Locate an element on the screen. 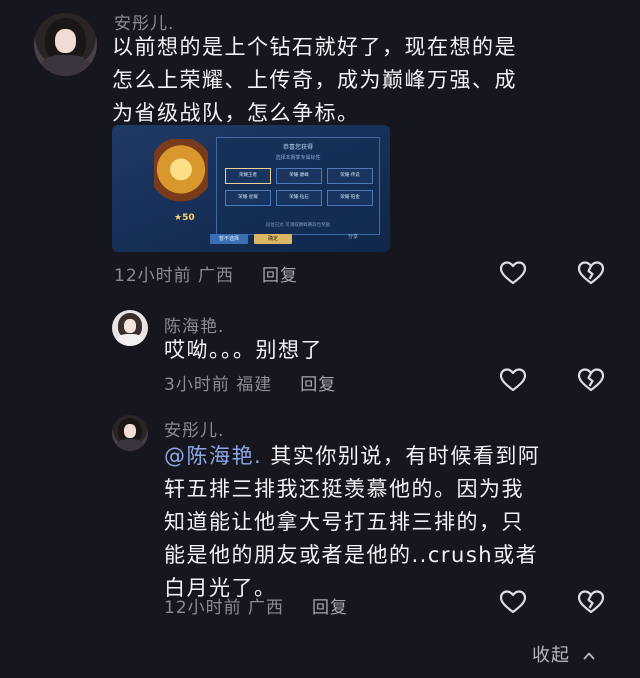 The height and width of the screenshot is (678, 640). confirm-button: 确定 is located at coordinates (273, 239).